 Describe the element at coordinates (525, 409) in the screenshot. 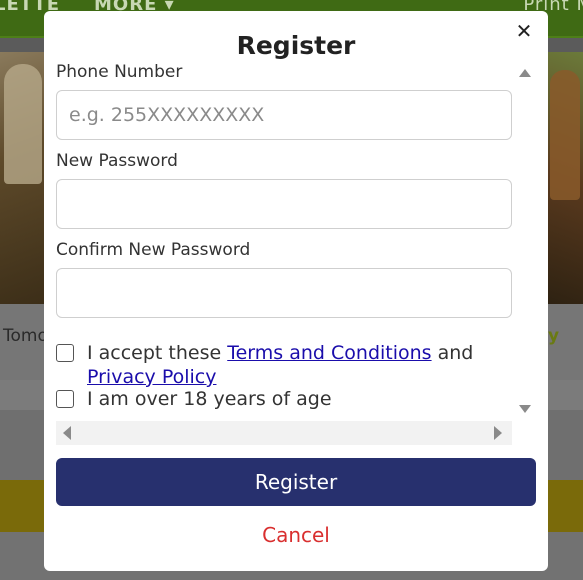

I see `scroll-down-icon` at that location.